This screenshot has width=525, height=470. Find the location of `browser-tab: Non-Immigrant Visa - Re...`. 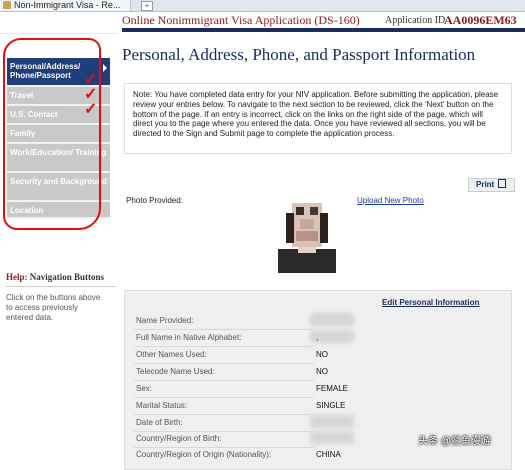

browser-tab: Non-Immigrant Visa - Re... is located at coordinates (65, 5).